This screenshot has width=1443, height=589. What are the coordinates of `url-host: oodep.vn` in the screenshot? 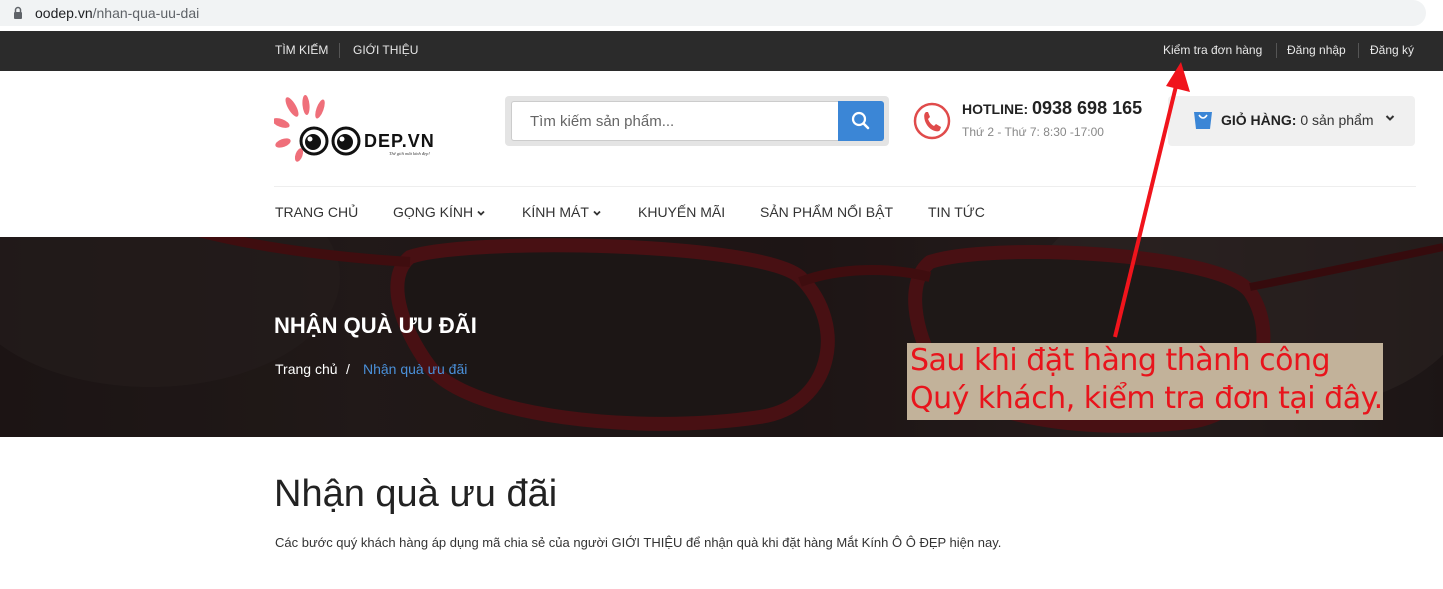 It's located at (64, 13).